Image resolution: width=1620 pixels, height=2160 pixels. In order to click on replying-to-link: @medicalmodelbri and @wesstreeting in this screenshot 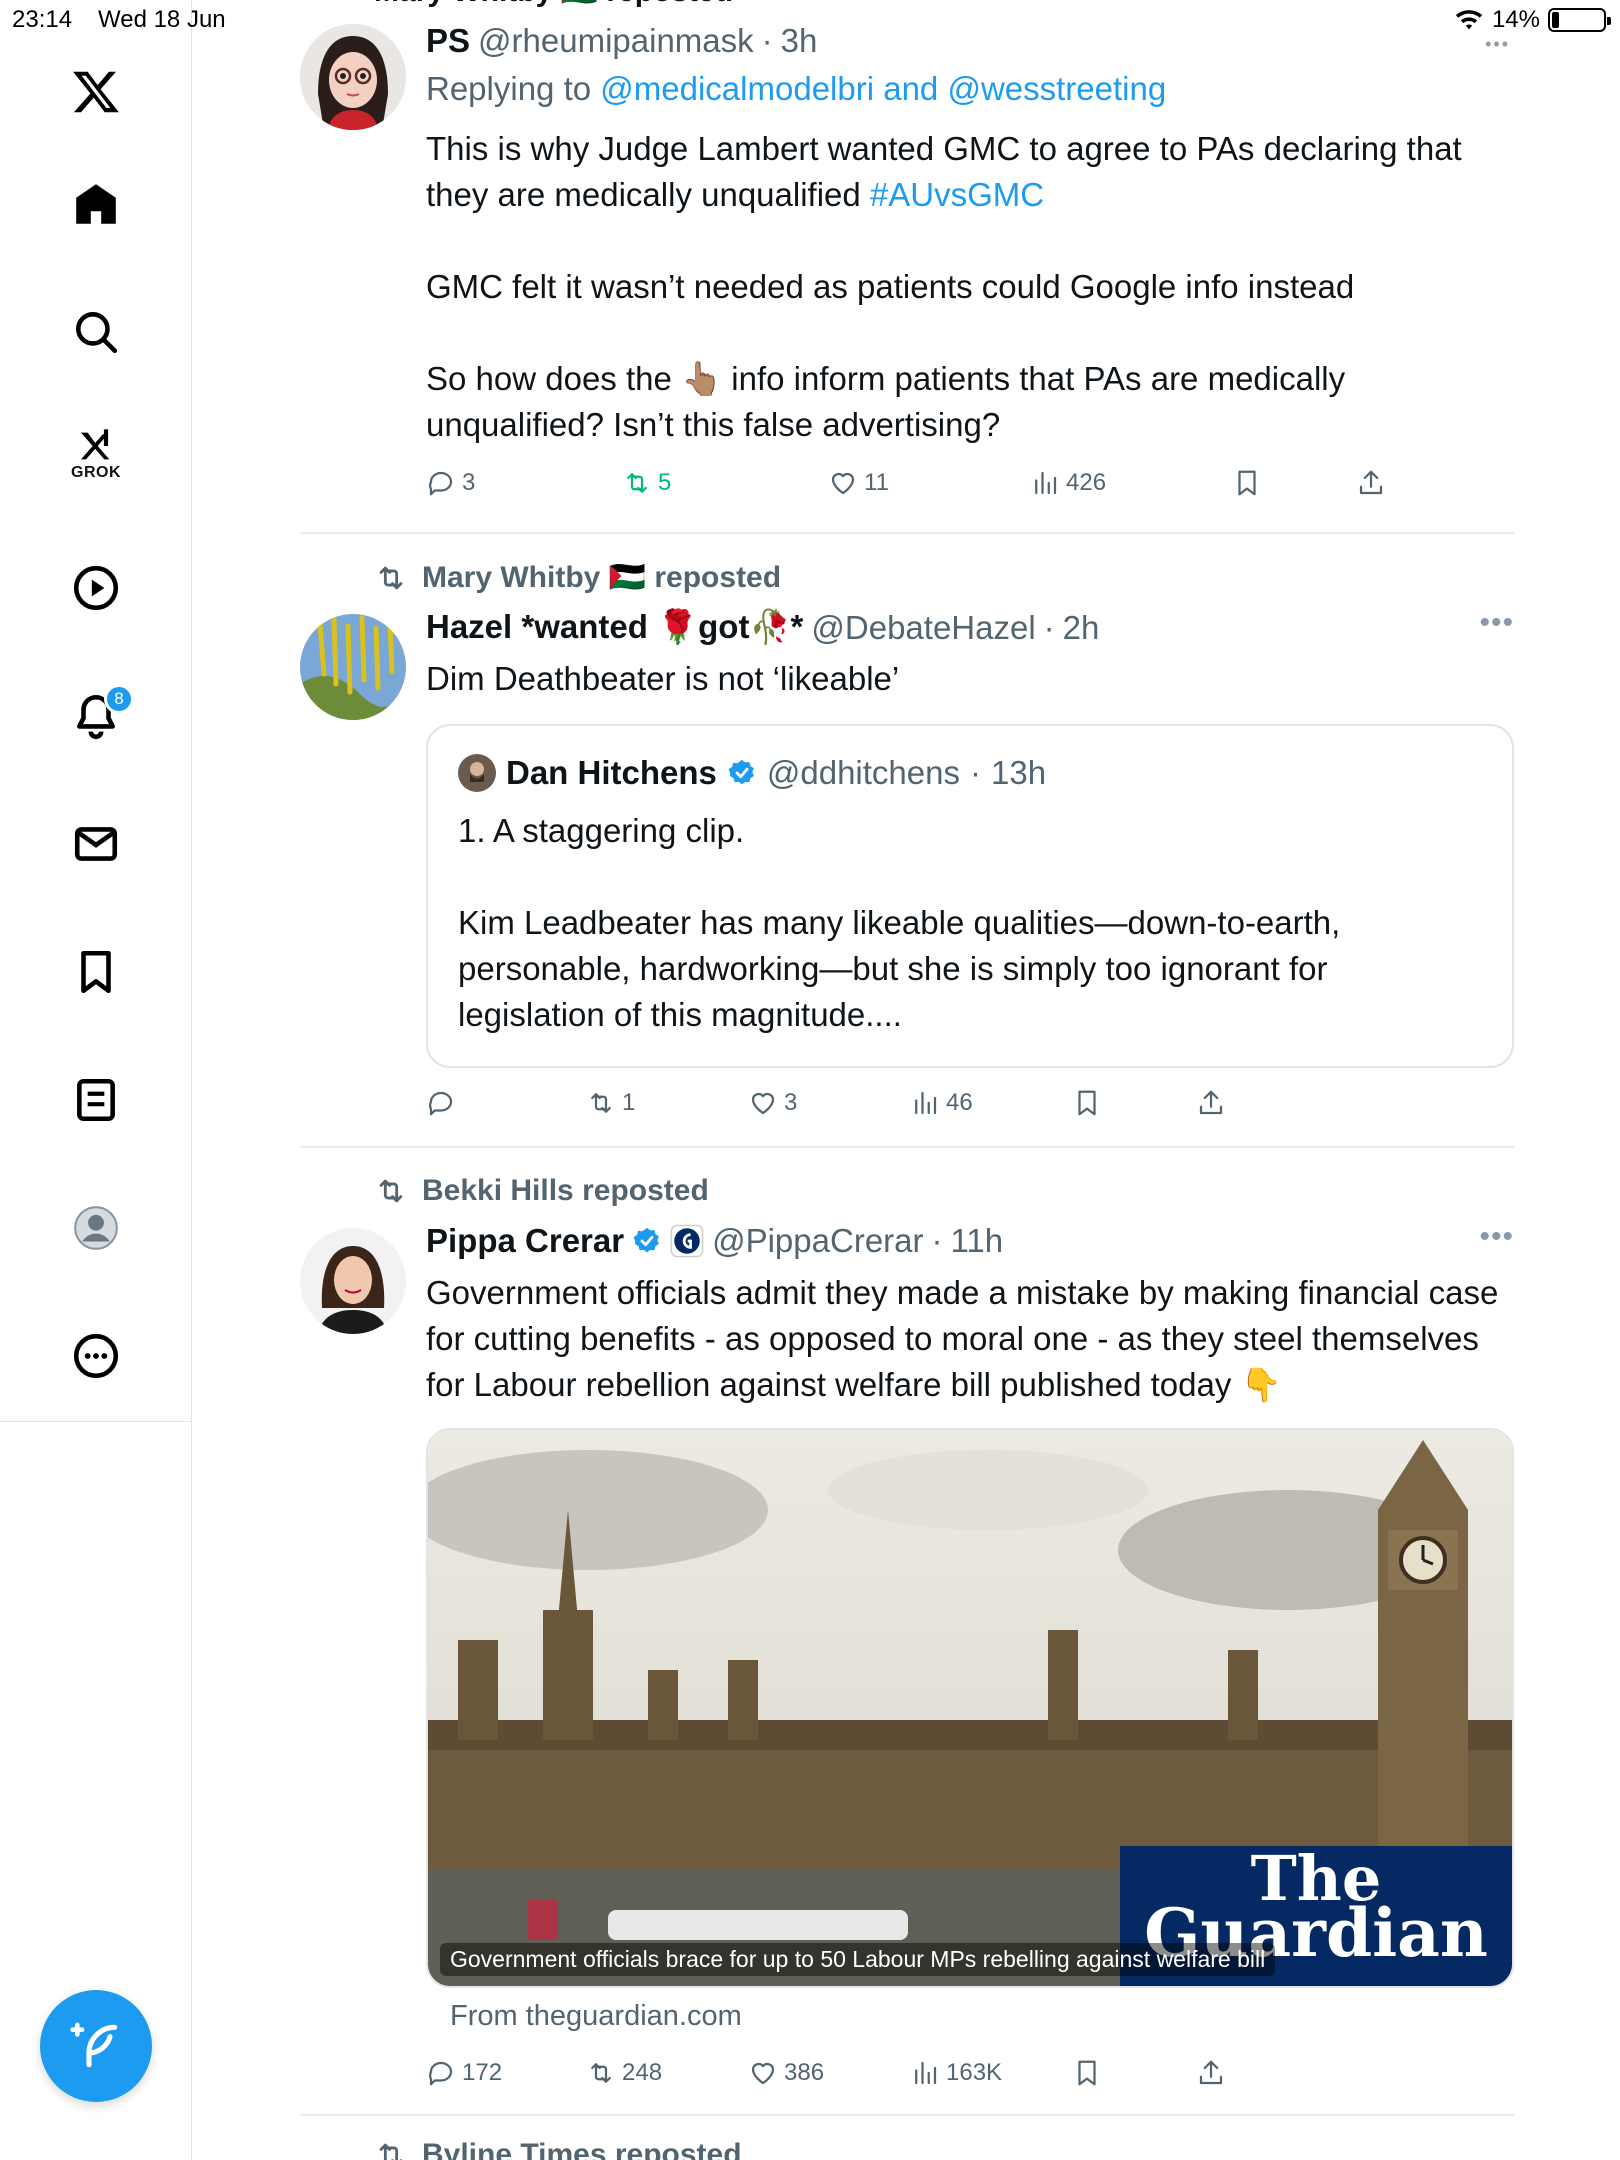, I will do `click(883, 88)`.